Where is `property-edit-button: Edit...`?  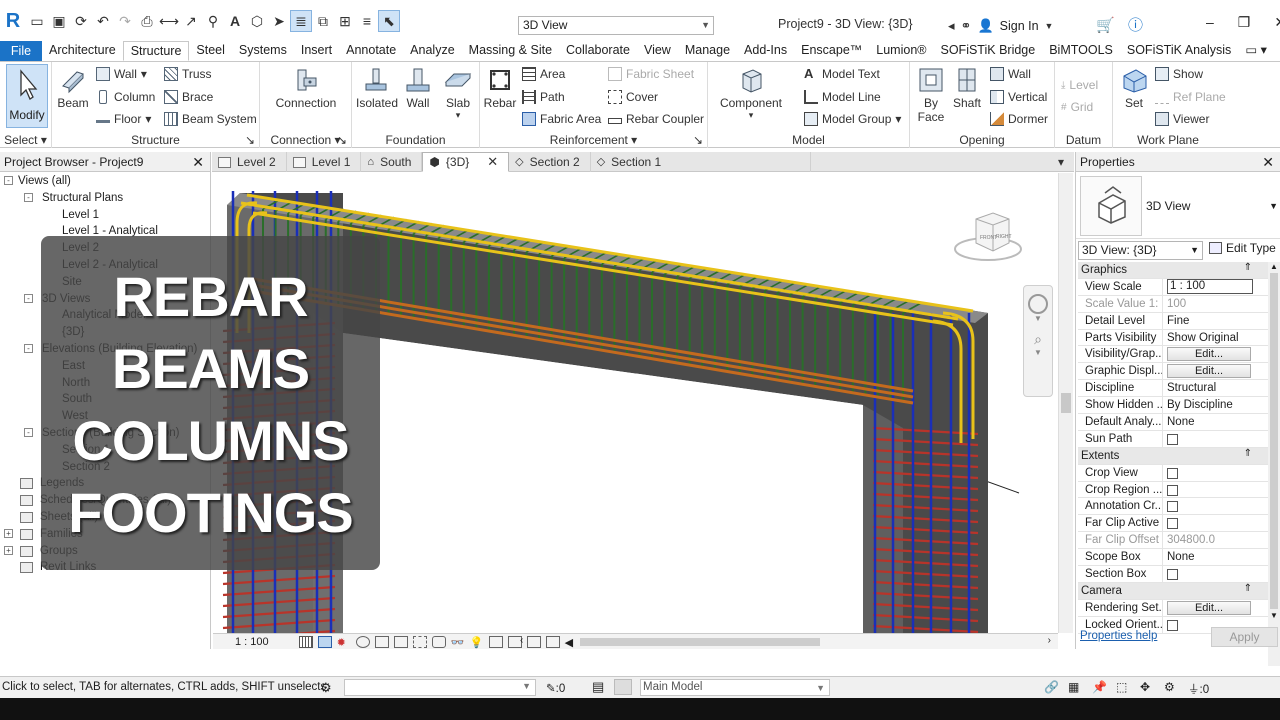
property-edit-button: Edit... is located at coordinates (1209, 371).